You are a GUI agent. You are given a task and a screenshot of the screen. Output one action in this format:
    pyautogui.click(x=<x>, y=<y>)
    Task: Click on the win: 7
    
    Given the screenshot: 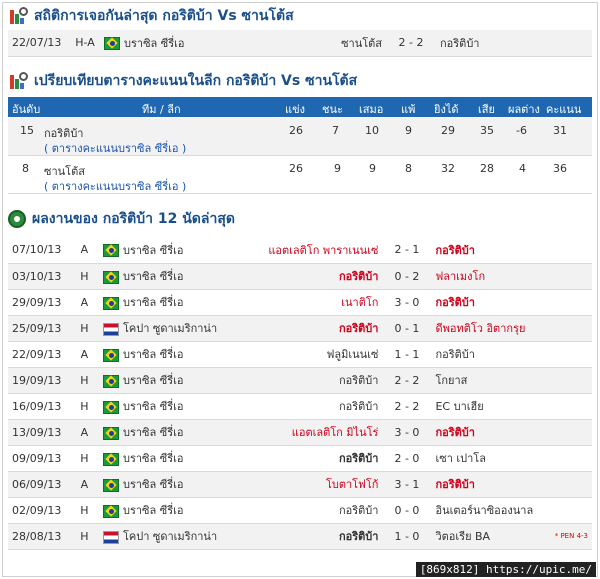 What is the action you would take?
    pyautogui.click(x=335, y=130)
    